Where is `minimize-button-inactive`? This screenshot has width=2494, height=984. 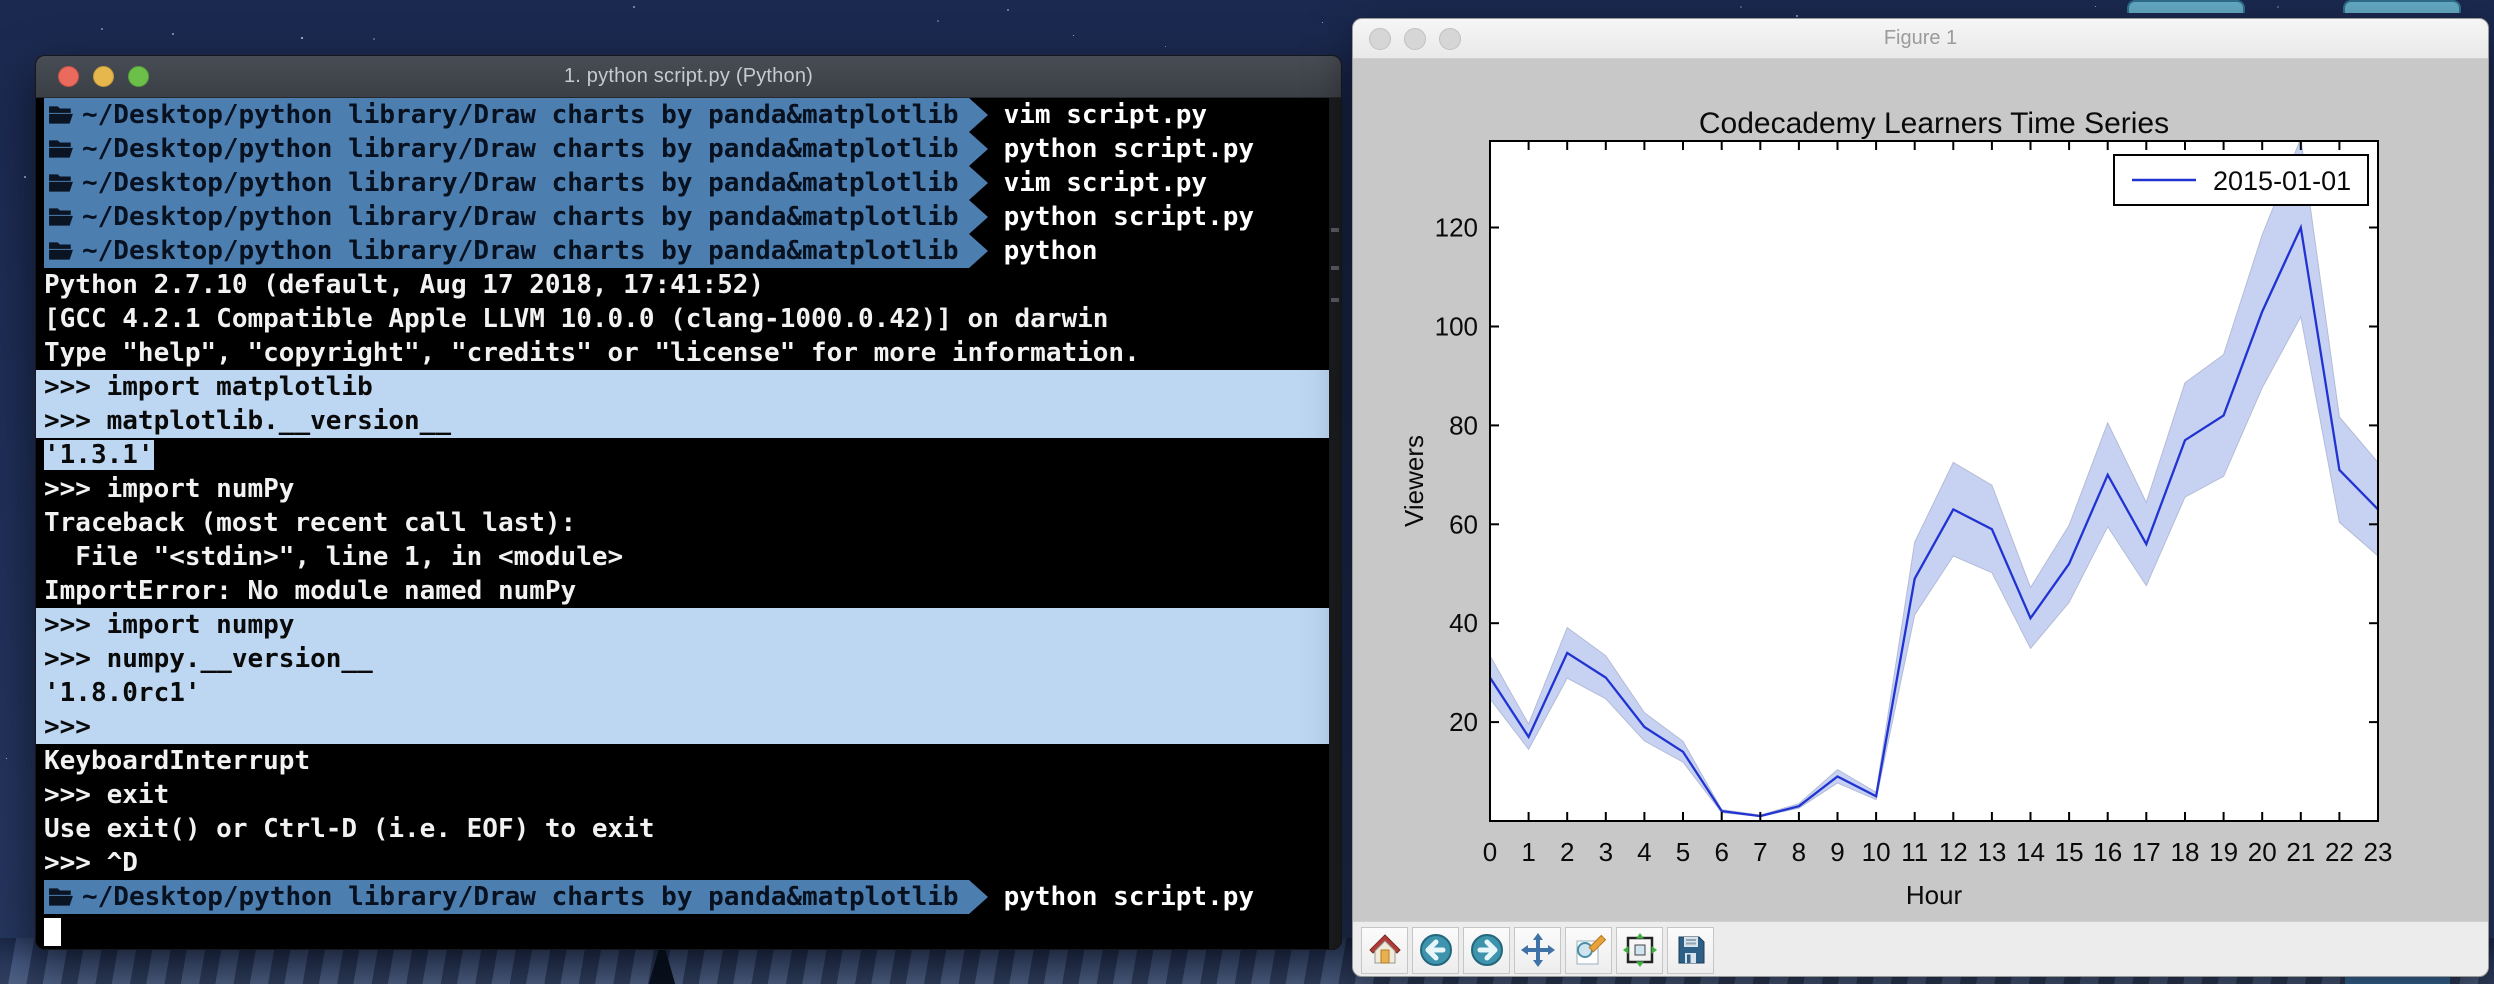 minimize-button-inactive is located at coordinates (1415, 38).